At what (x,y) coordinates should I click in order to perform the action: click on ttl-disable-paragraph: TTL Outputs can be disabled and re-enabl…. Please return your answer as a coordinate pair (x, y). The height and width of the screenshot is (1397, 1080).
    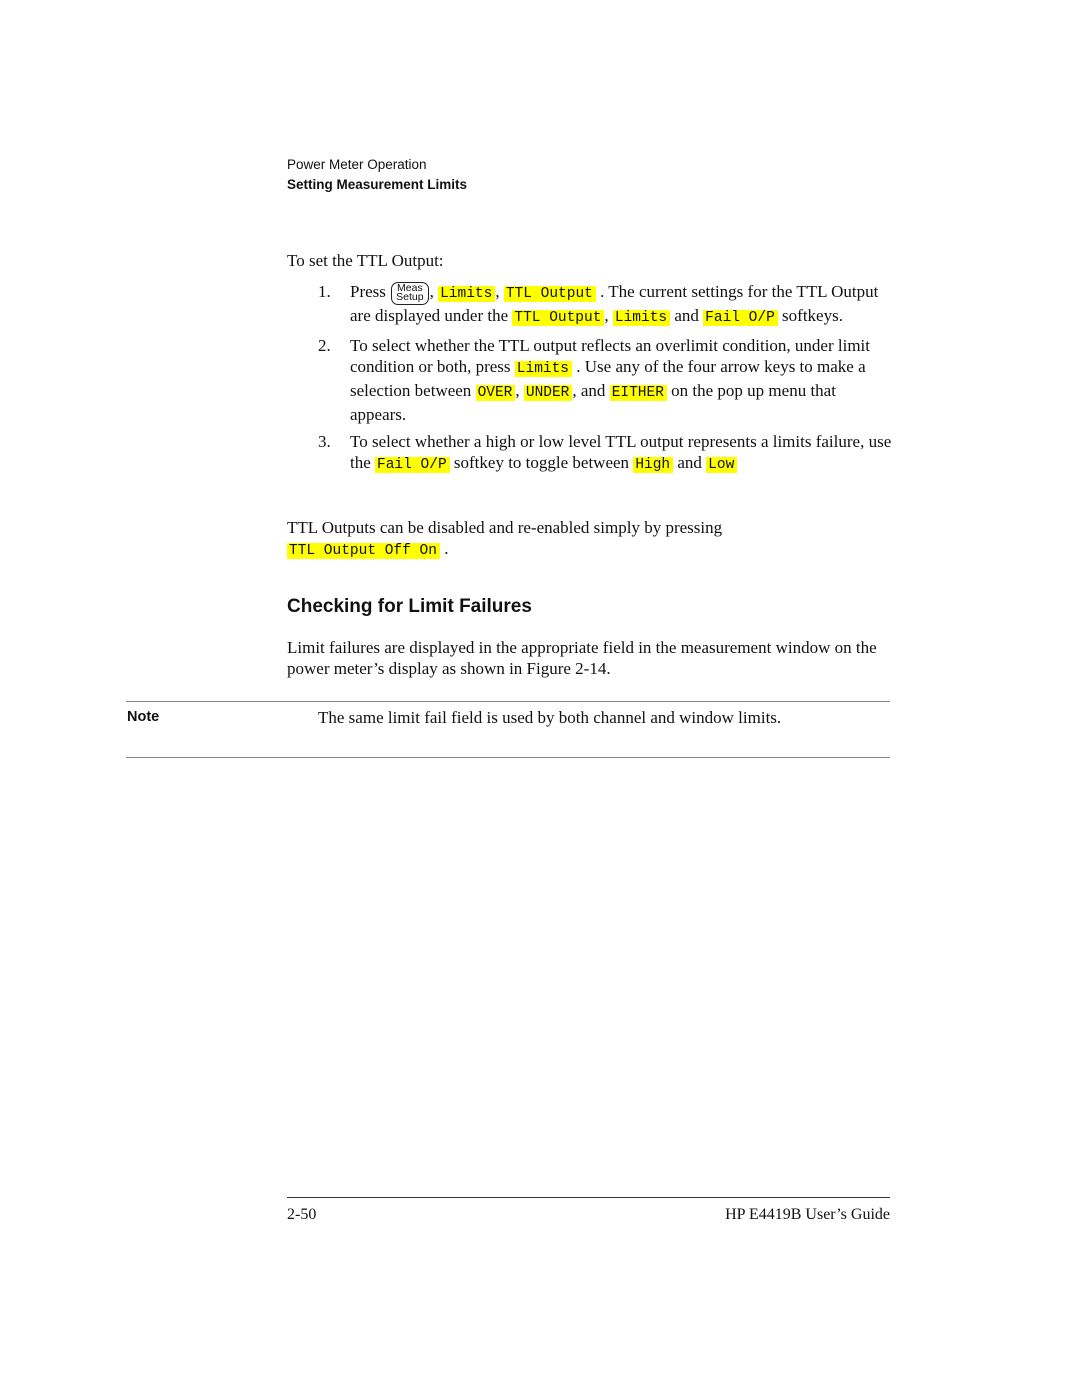
    Looking at the image, I should click on (505, 538).